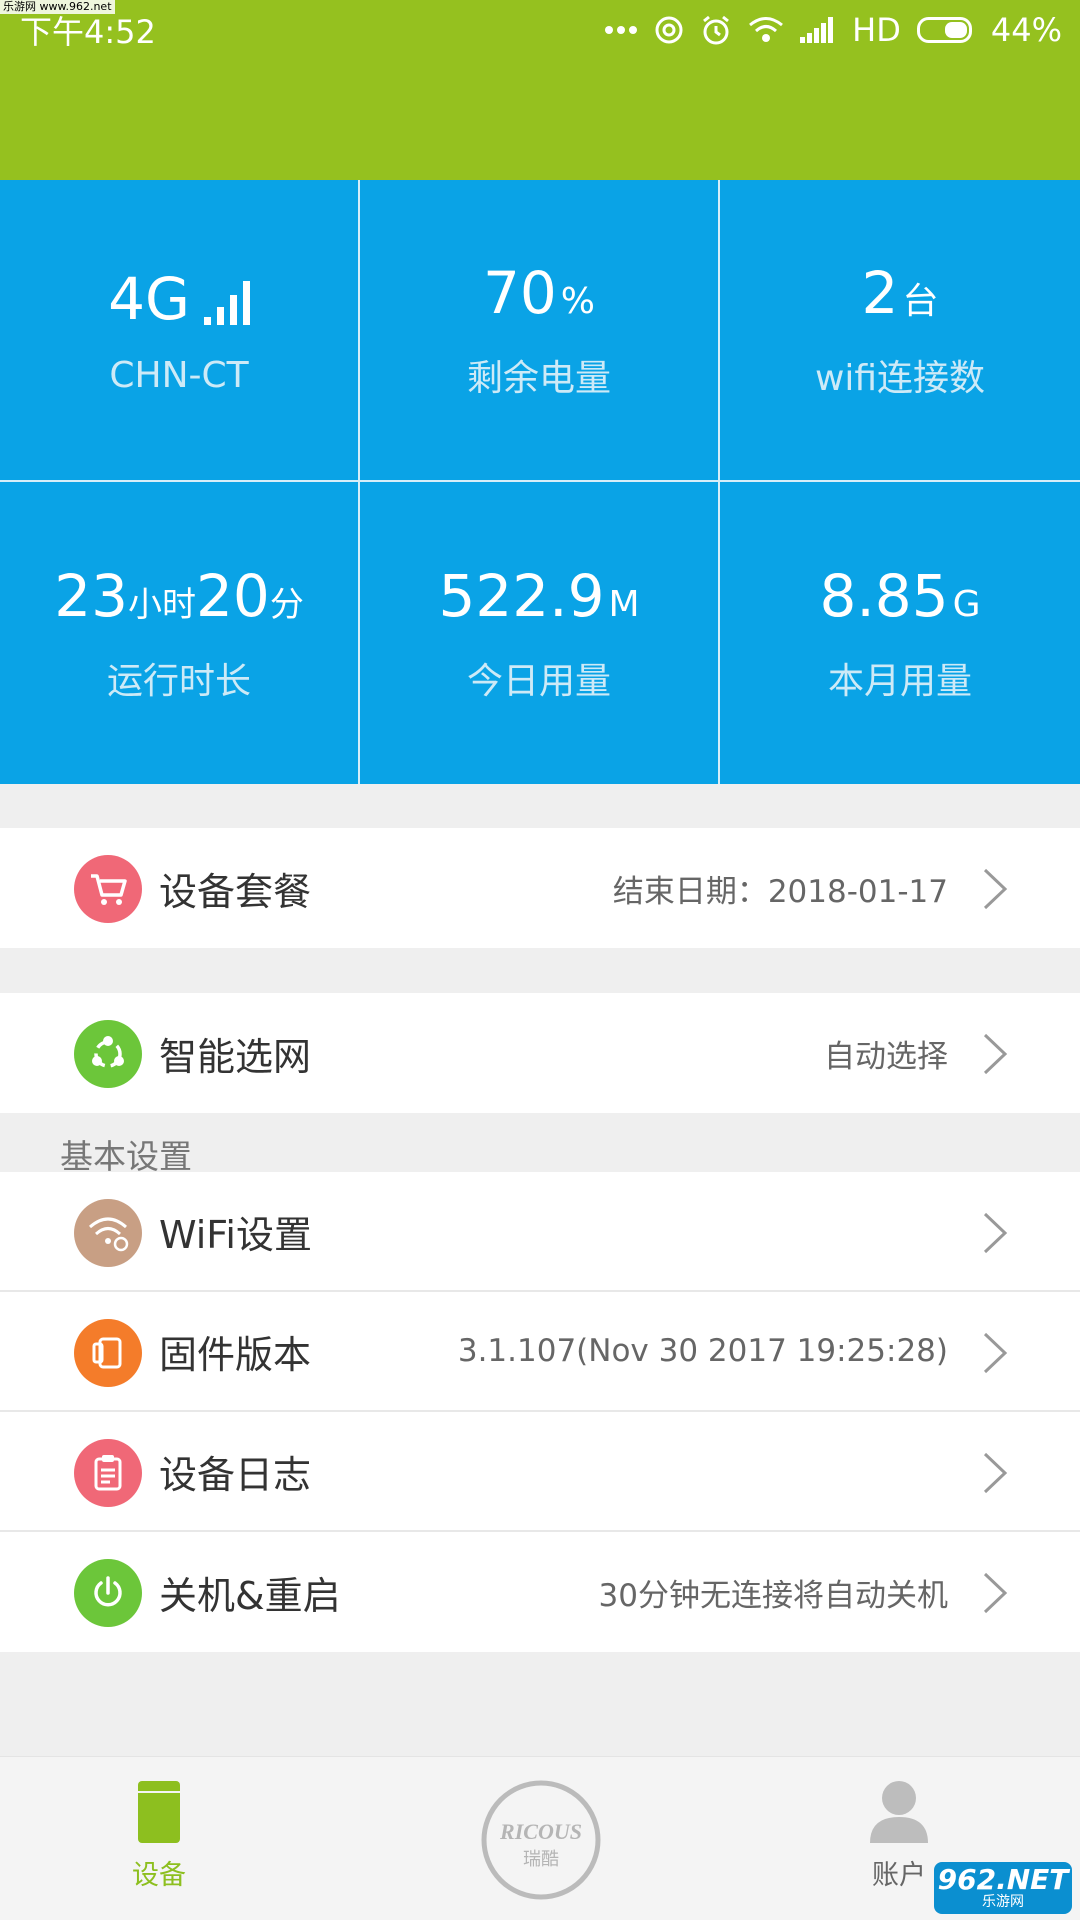 Image resolution: width=1080 pixels, height=1920 pixels. Describe the element at coordinates (235, 1354) in the screenshot. I see `row-firmware-title: 固件版本` at that location.